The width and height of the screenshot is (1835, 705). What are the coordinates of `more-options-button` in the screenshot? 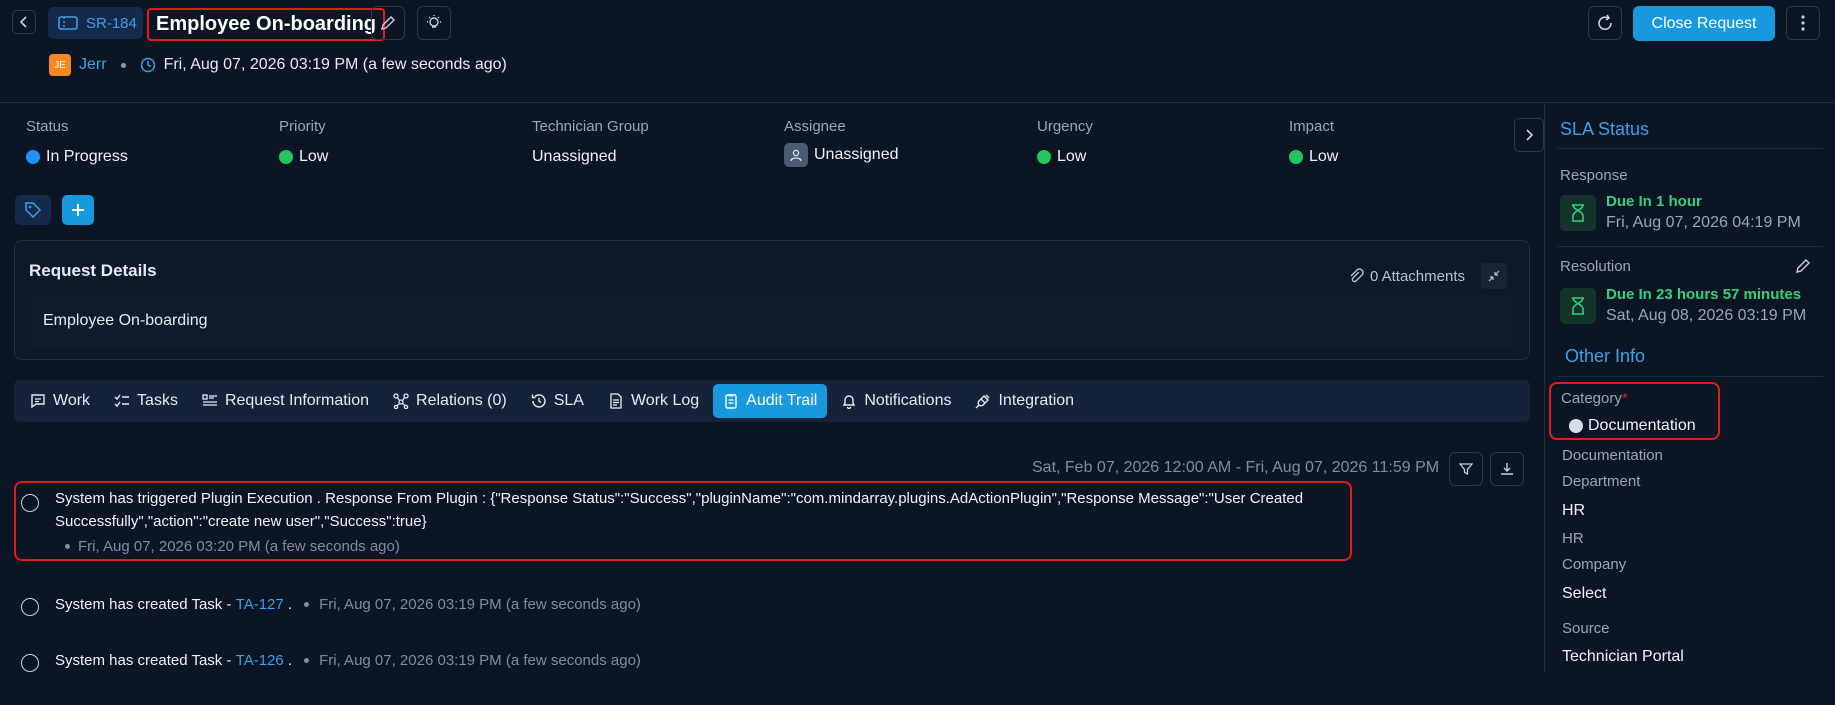 It's located at (1803, 23).